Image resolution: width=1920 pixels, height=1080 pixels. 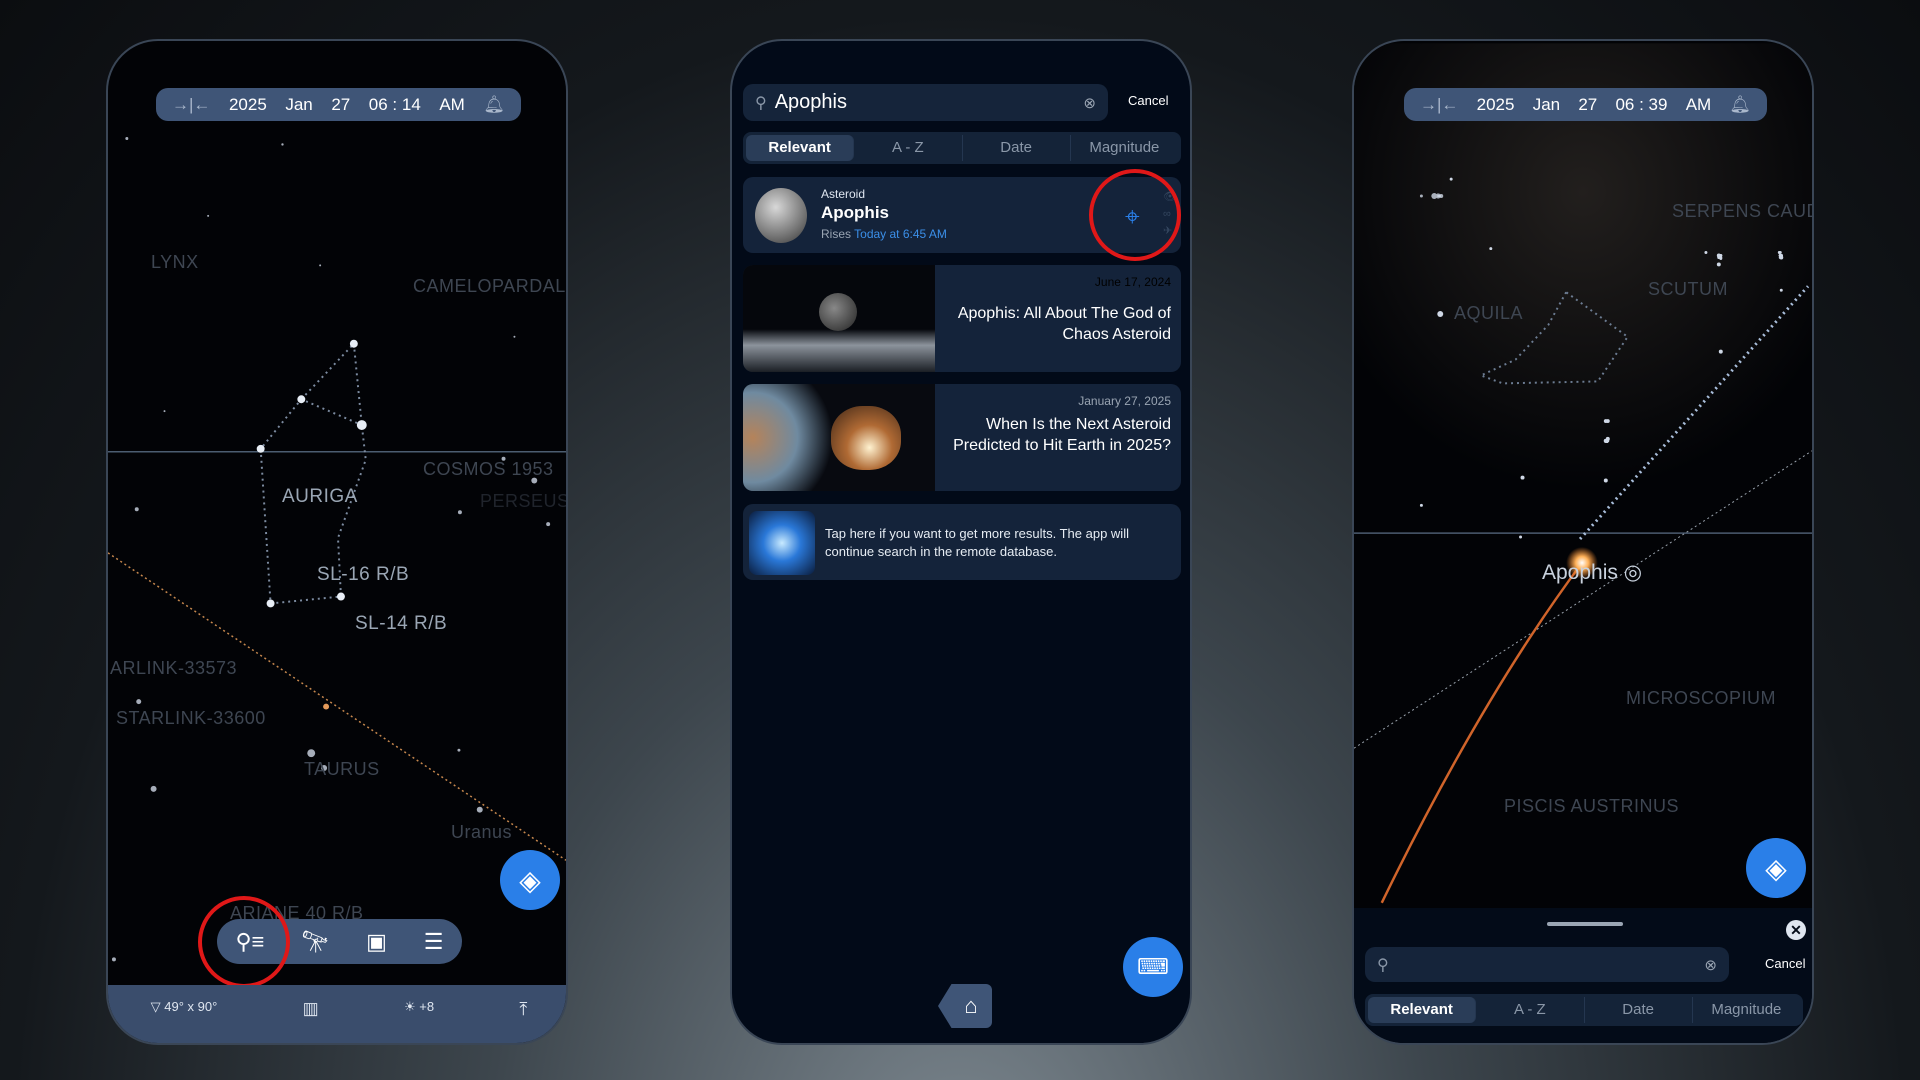 I want to click on asteroid-thumbnail, so click(x=781, y=215).